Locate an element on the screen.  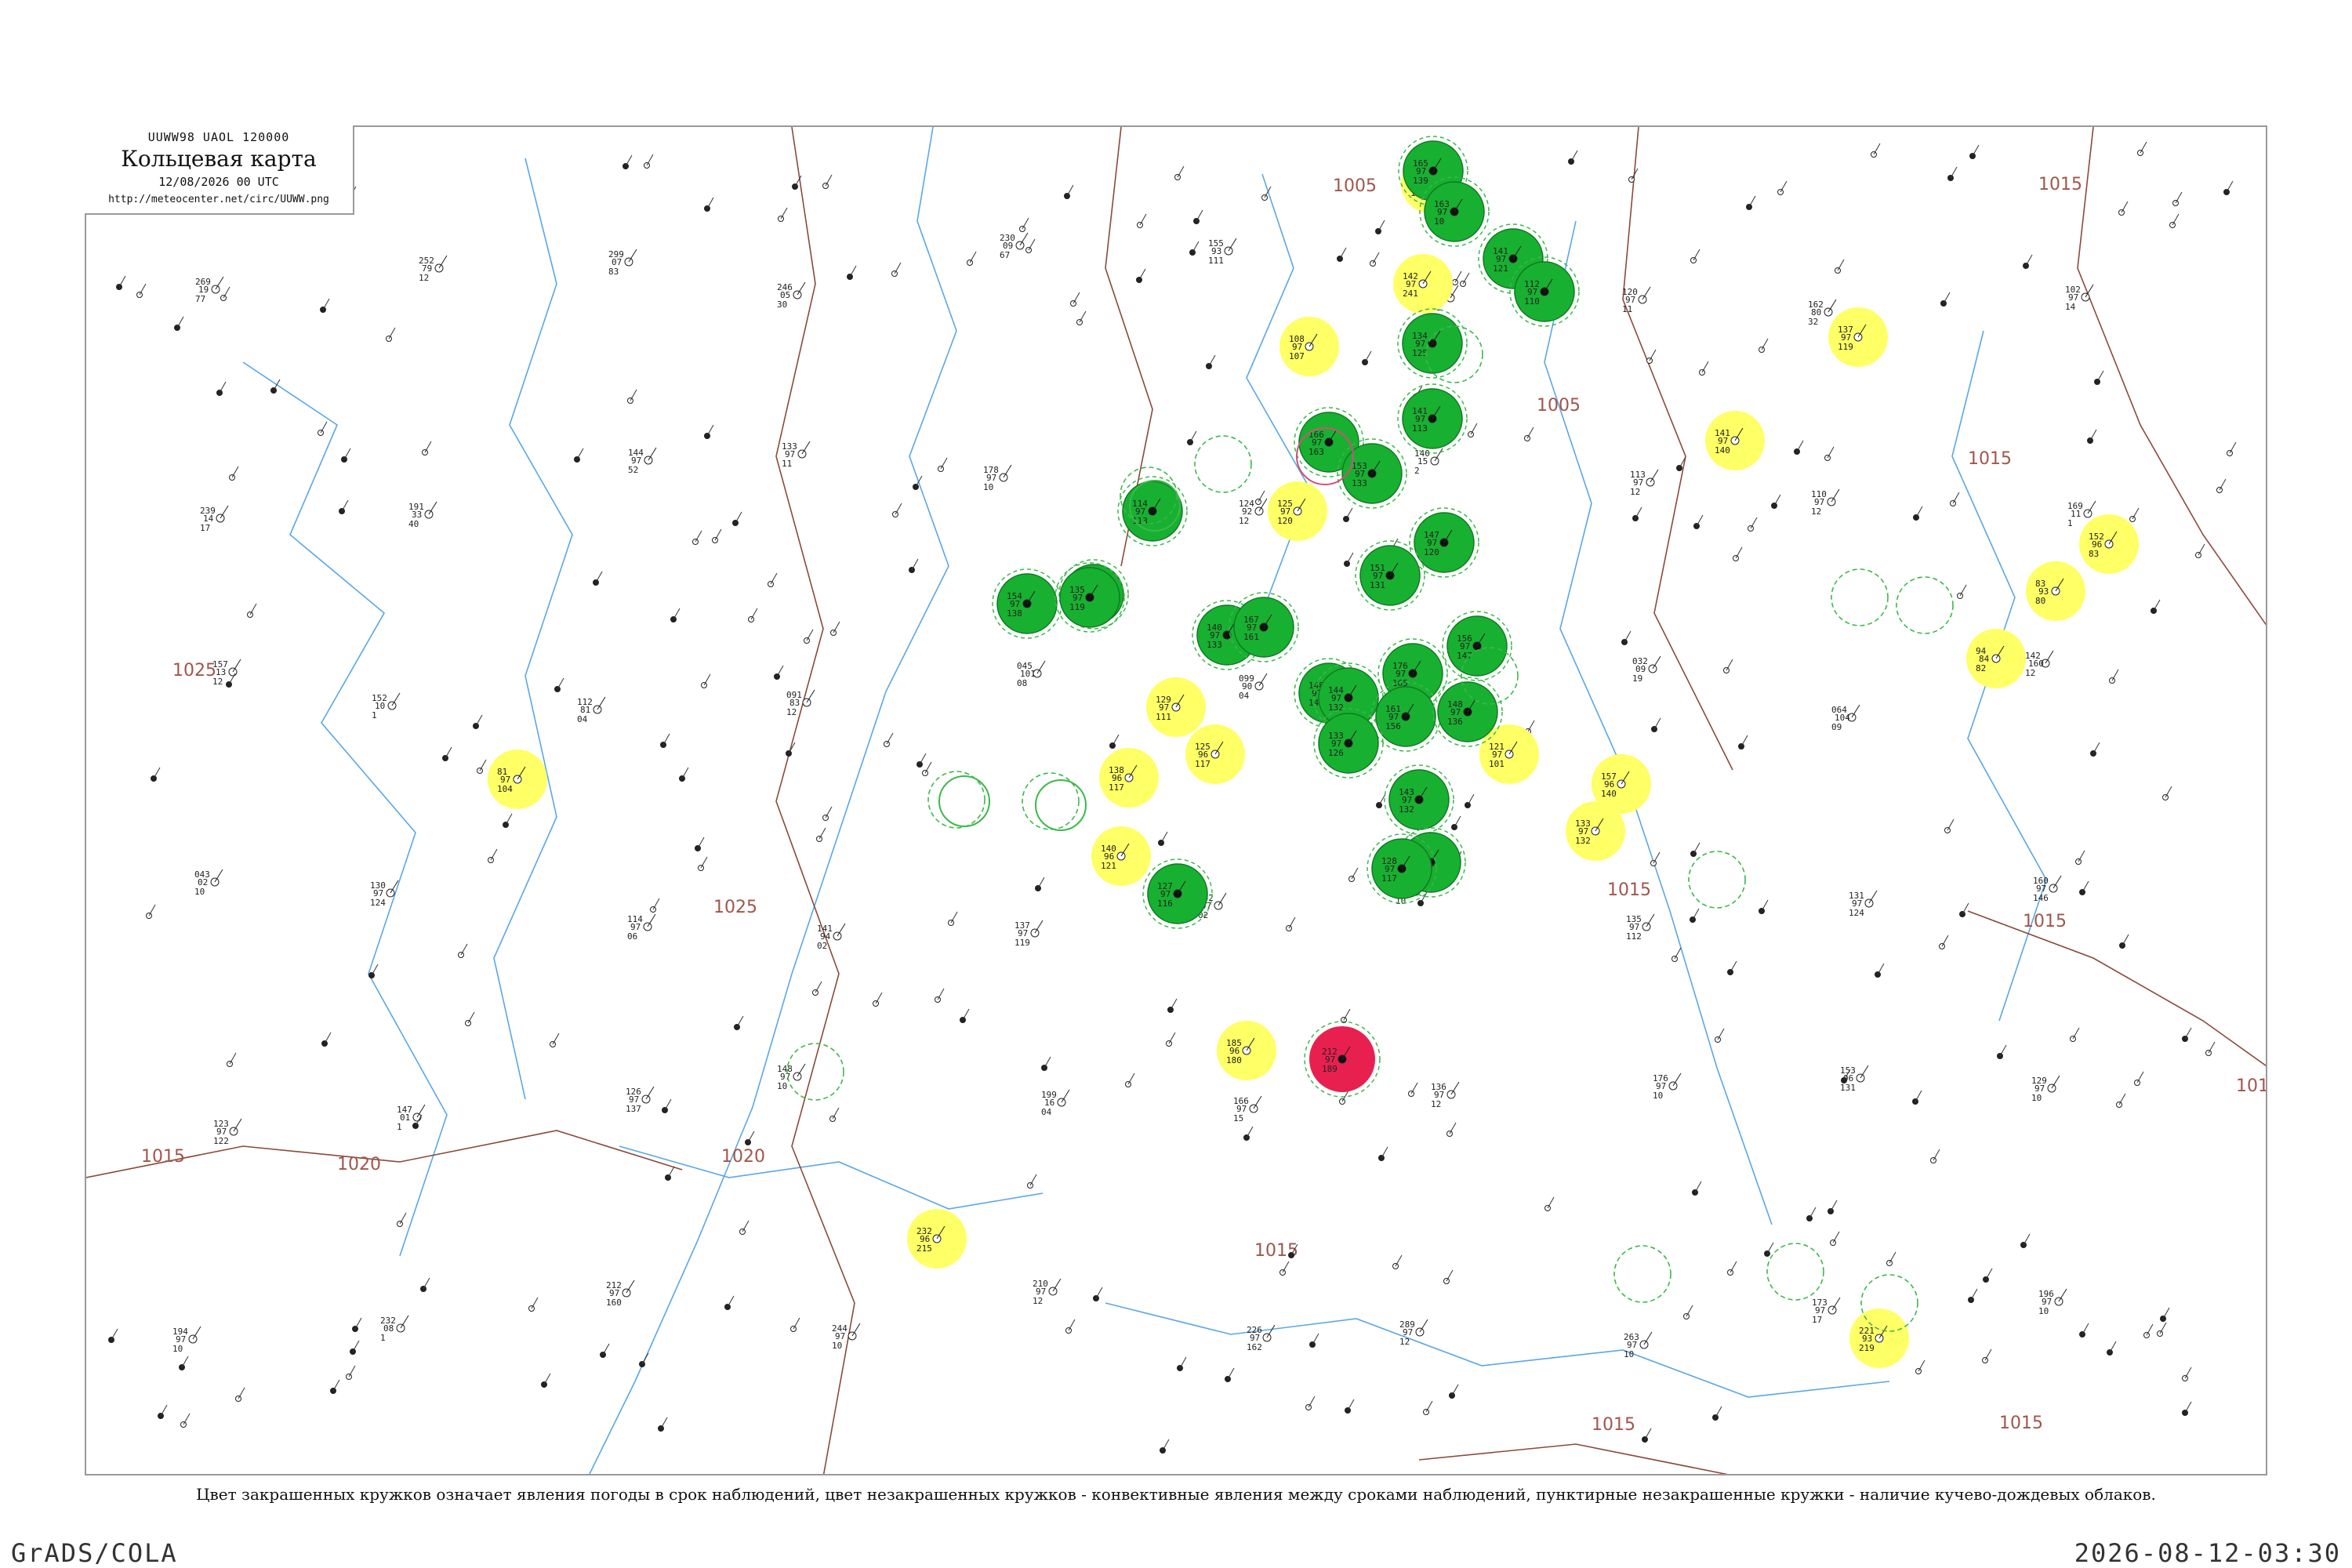
station-plot: 1339711 is located at coordinates (796, 455).